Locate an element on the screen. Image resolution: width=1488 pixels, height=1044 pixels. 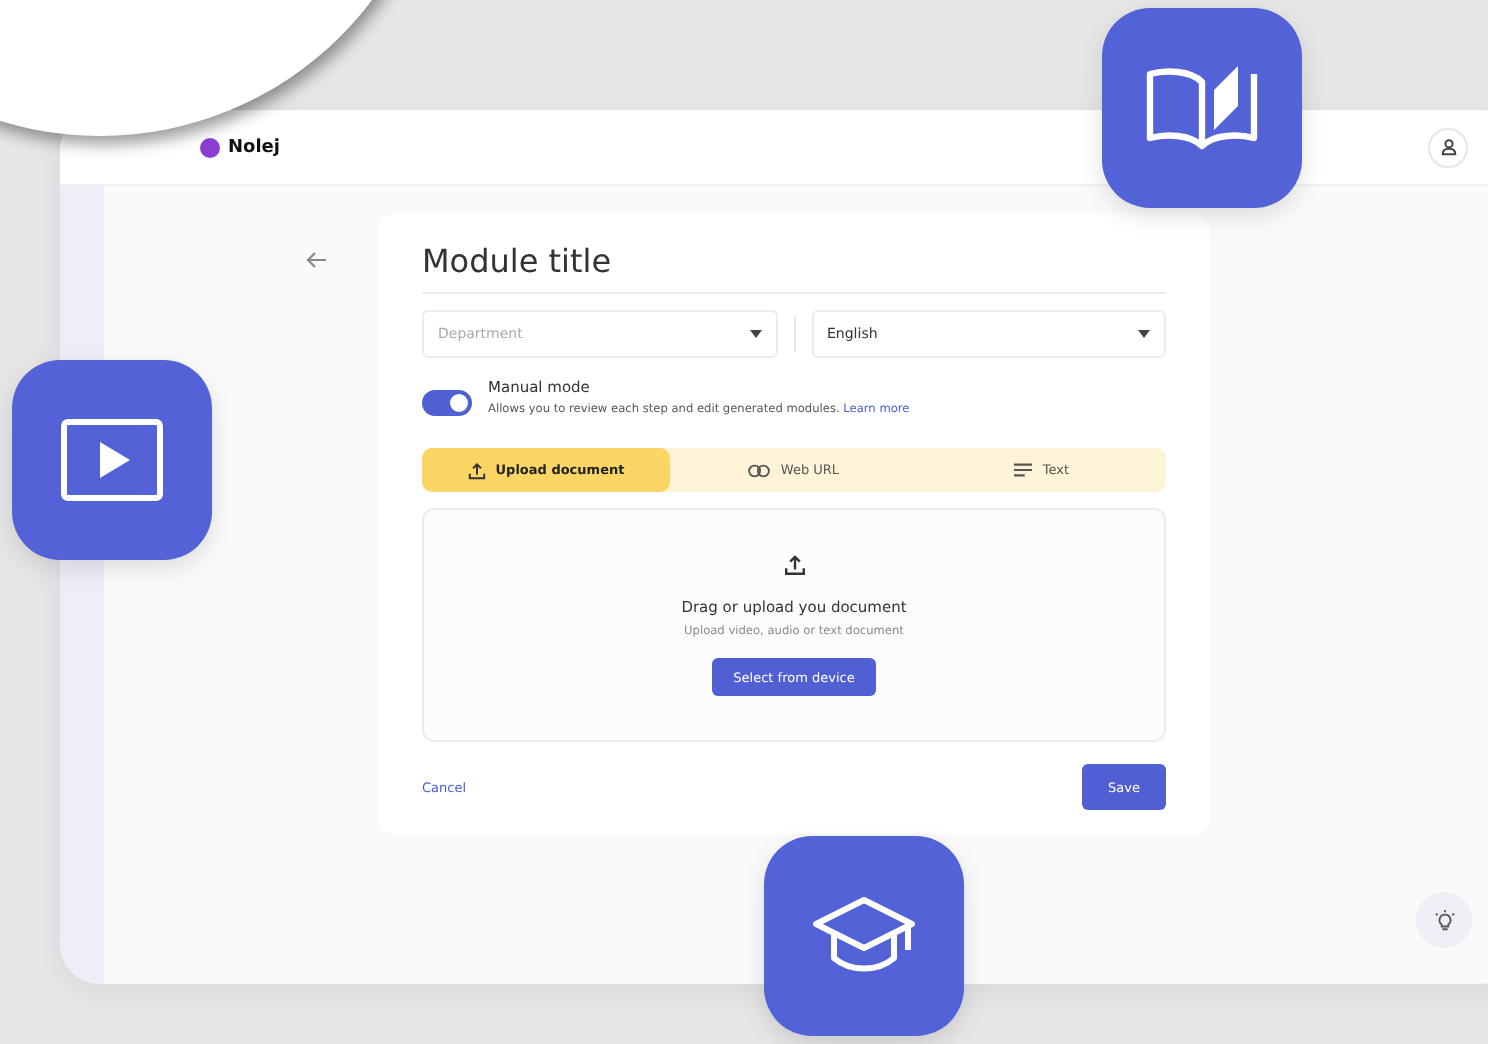
manual-mode-toggle is located at coordinates (447, 403).